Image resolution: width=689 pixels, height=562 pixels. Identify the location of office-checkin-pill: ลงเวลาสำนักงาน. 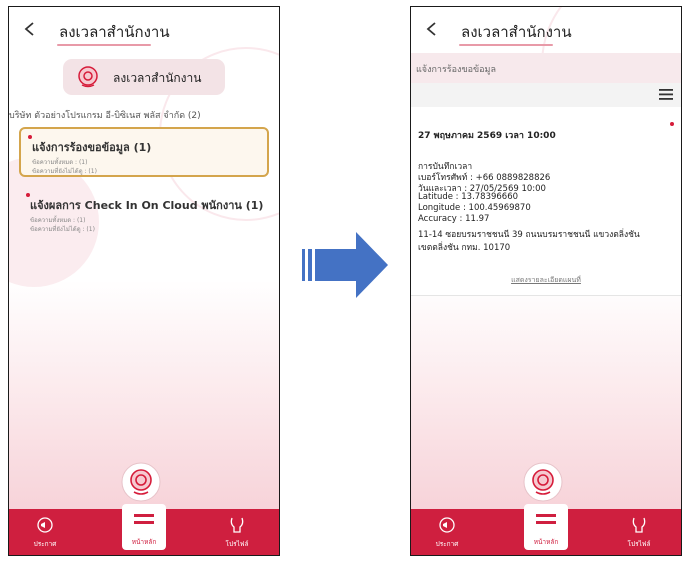
(144, 77).